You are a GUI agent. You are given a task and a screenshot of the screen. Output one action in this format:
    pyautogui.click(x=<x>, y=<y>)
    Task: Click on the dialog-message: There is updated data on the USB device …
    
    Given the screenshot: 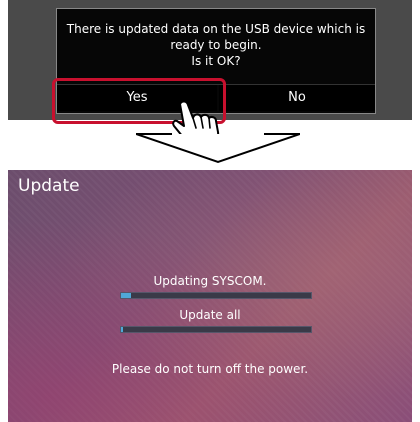 What is the action you would take?
    pyautogui.click(x=216, y=45)
    